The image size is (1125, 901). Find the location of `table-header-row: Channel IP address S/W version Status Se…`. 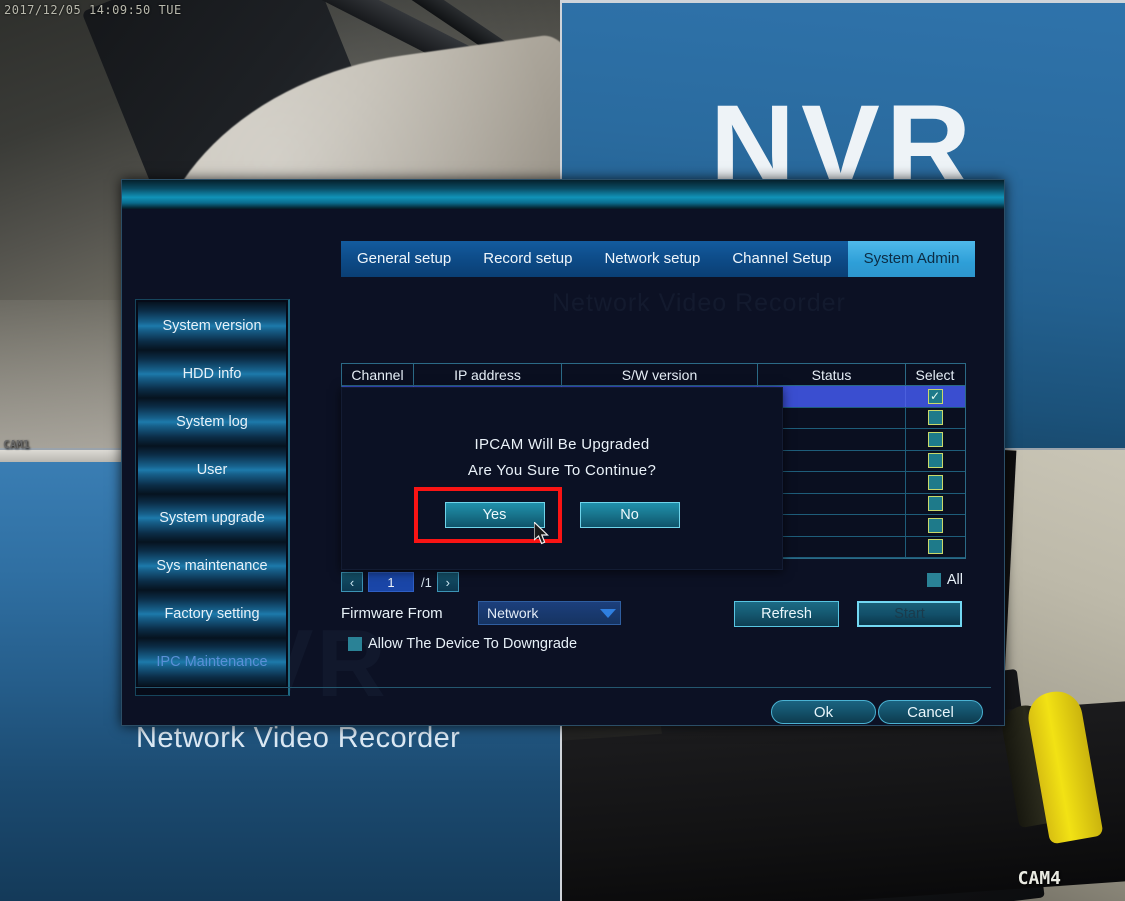

table-header-row: Channel IP address S/W version Status Se… is located at coordinates (653, 375).